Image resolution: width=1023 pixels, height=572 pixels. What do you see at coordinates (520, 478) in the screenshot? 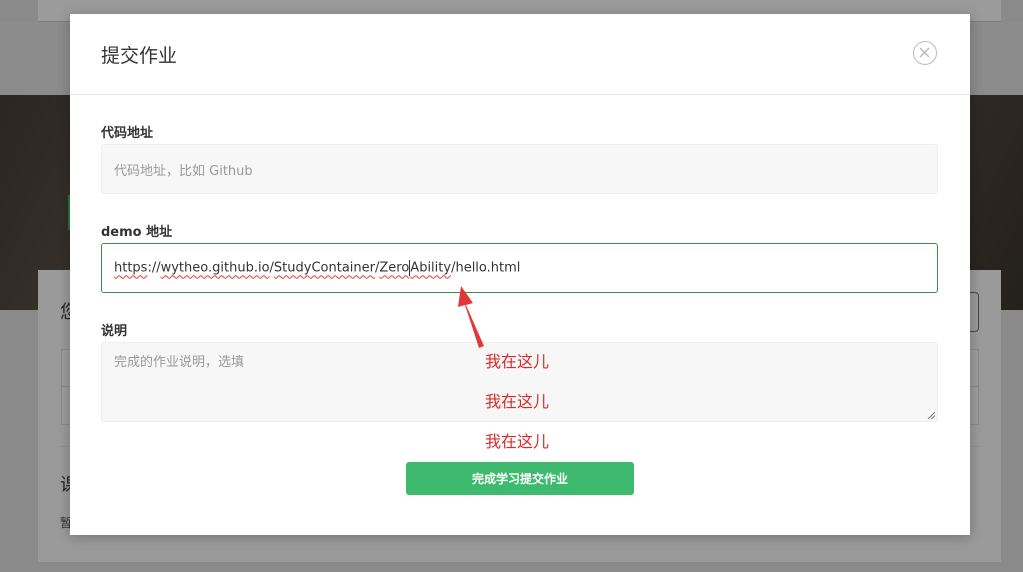
I see `submit-homework-button: 完成学习提交作业` at bounding box center [520, 478].